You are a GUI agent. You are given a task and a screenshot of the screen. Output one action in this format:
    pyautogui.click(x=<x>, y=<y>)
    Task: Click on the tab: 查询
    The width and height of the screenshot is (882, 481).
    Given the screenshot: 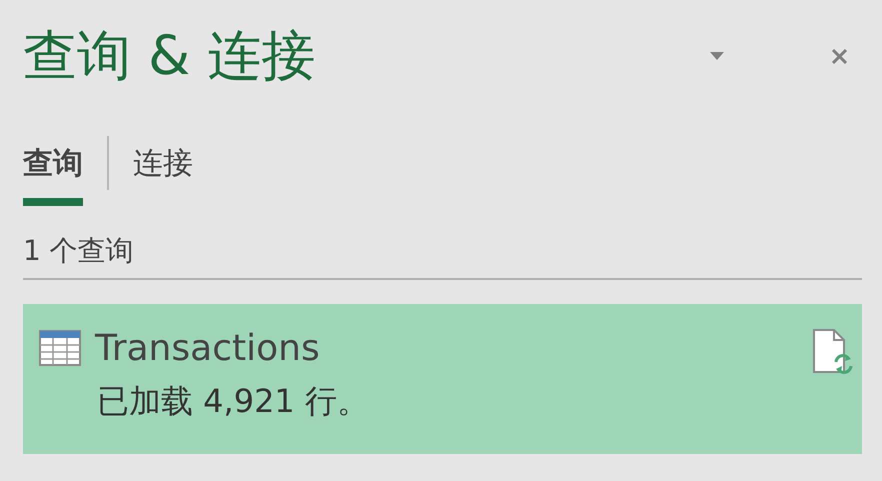 What is the action you would take?
    pyautogui.click(x=53, y=174)
    